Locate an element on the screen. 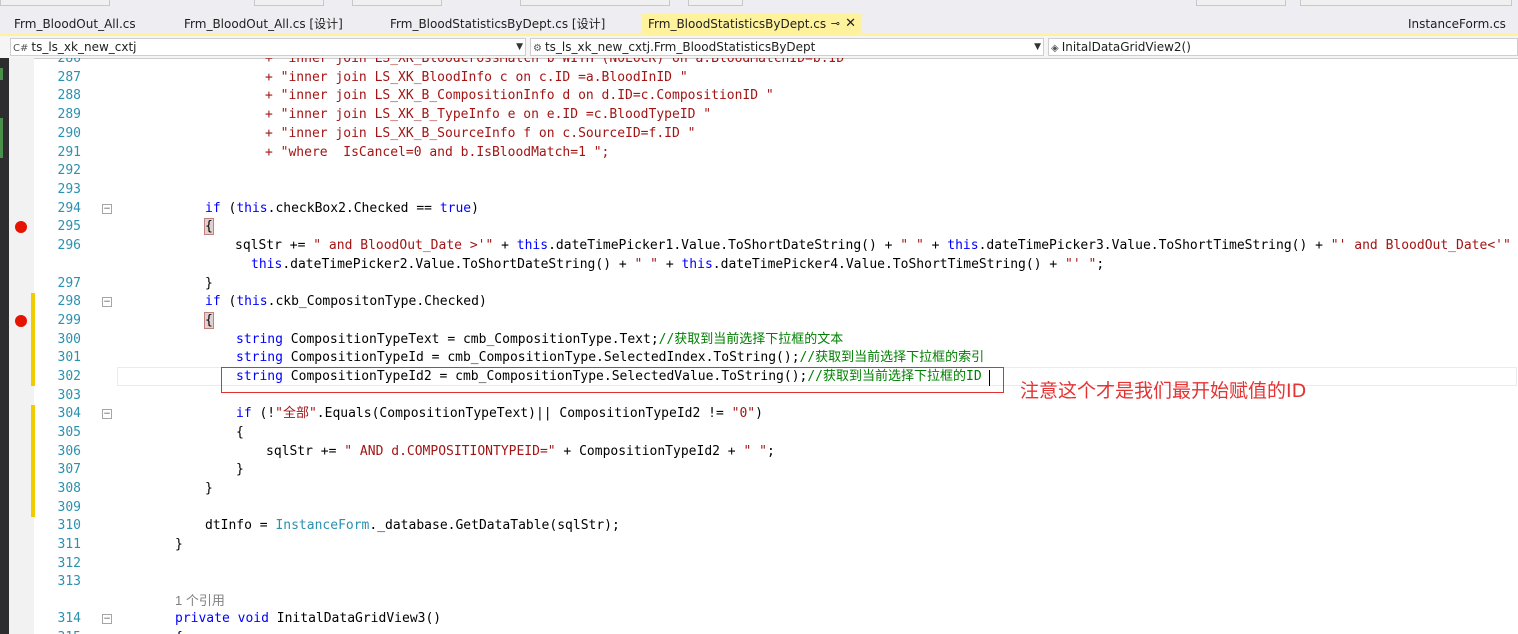 This screenshot has height=634, width=1518. code-text: sqlStr += is located at coordinates (274, 245).